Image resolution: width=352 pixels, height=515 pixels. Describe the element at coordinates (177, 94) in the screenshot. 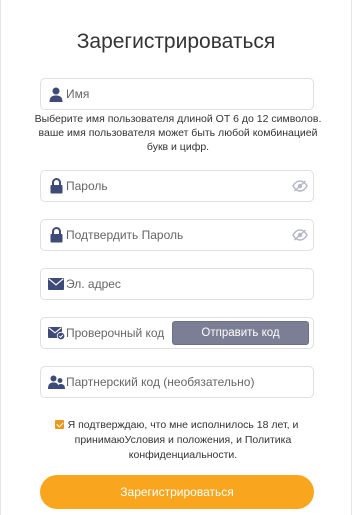

I see `username-field: Имя` at that location.